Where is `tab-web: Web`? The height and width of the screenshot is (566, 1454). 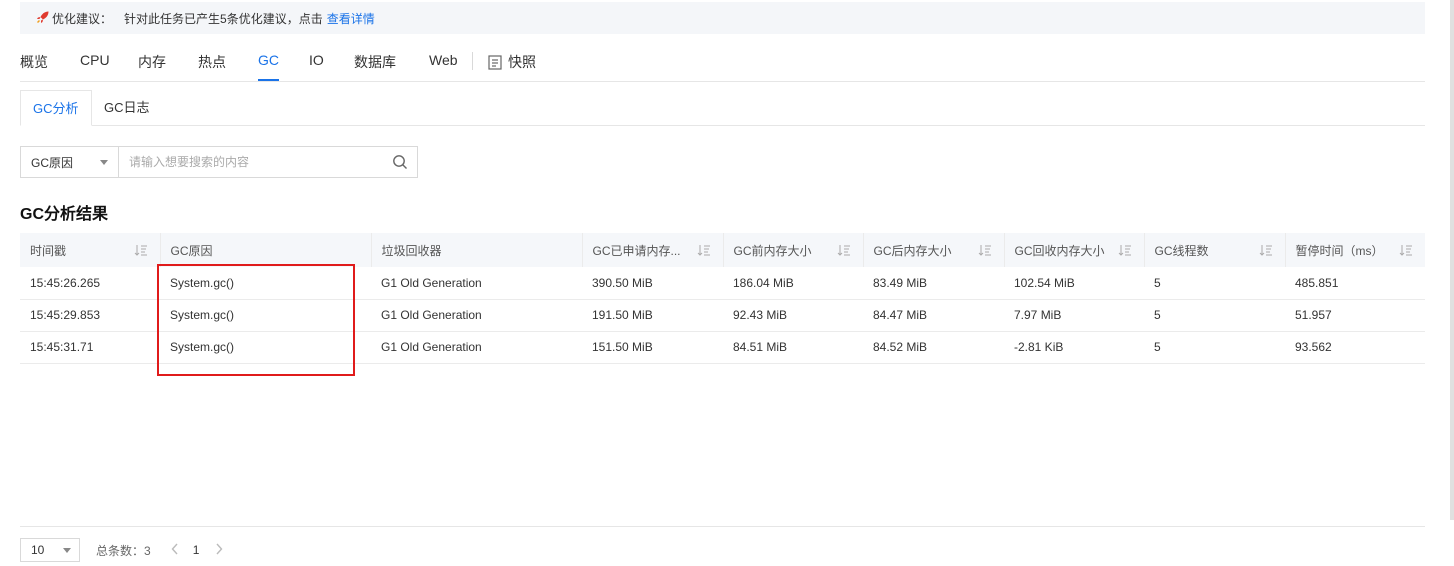 tab-web: Web is located at coordinates (443, 60).